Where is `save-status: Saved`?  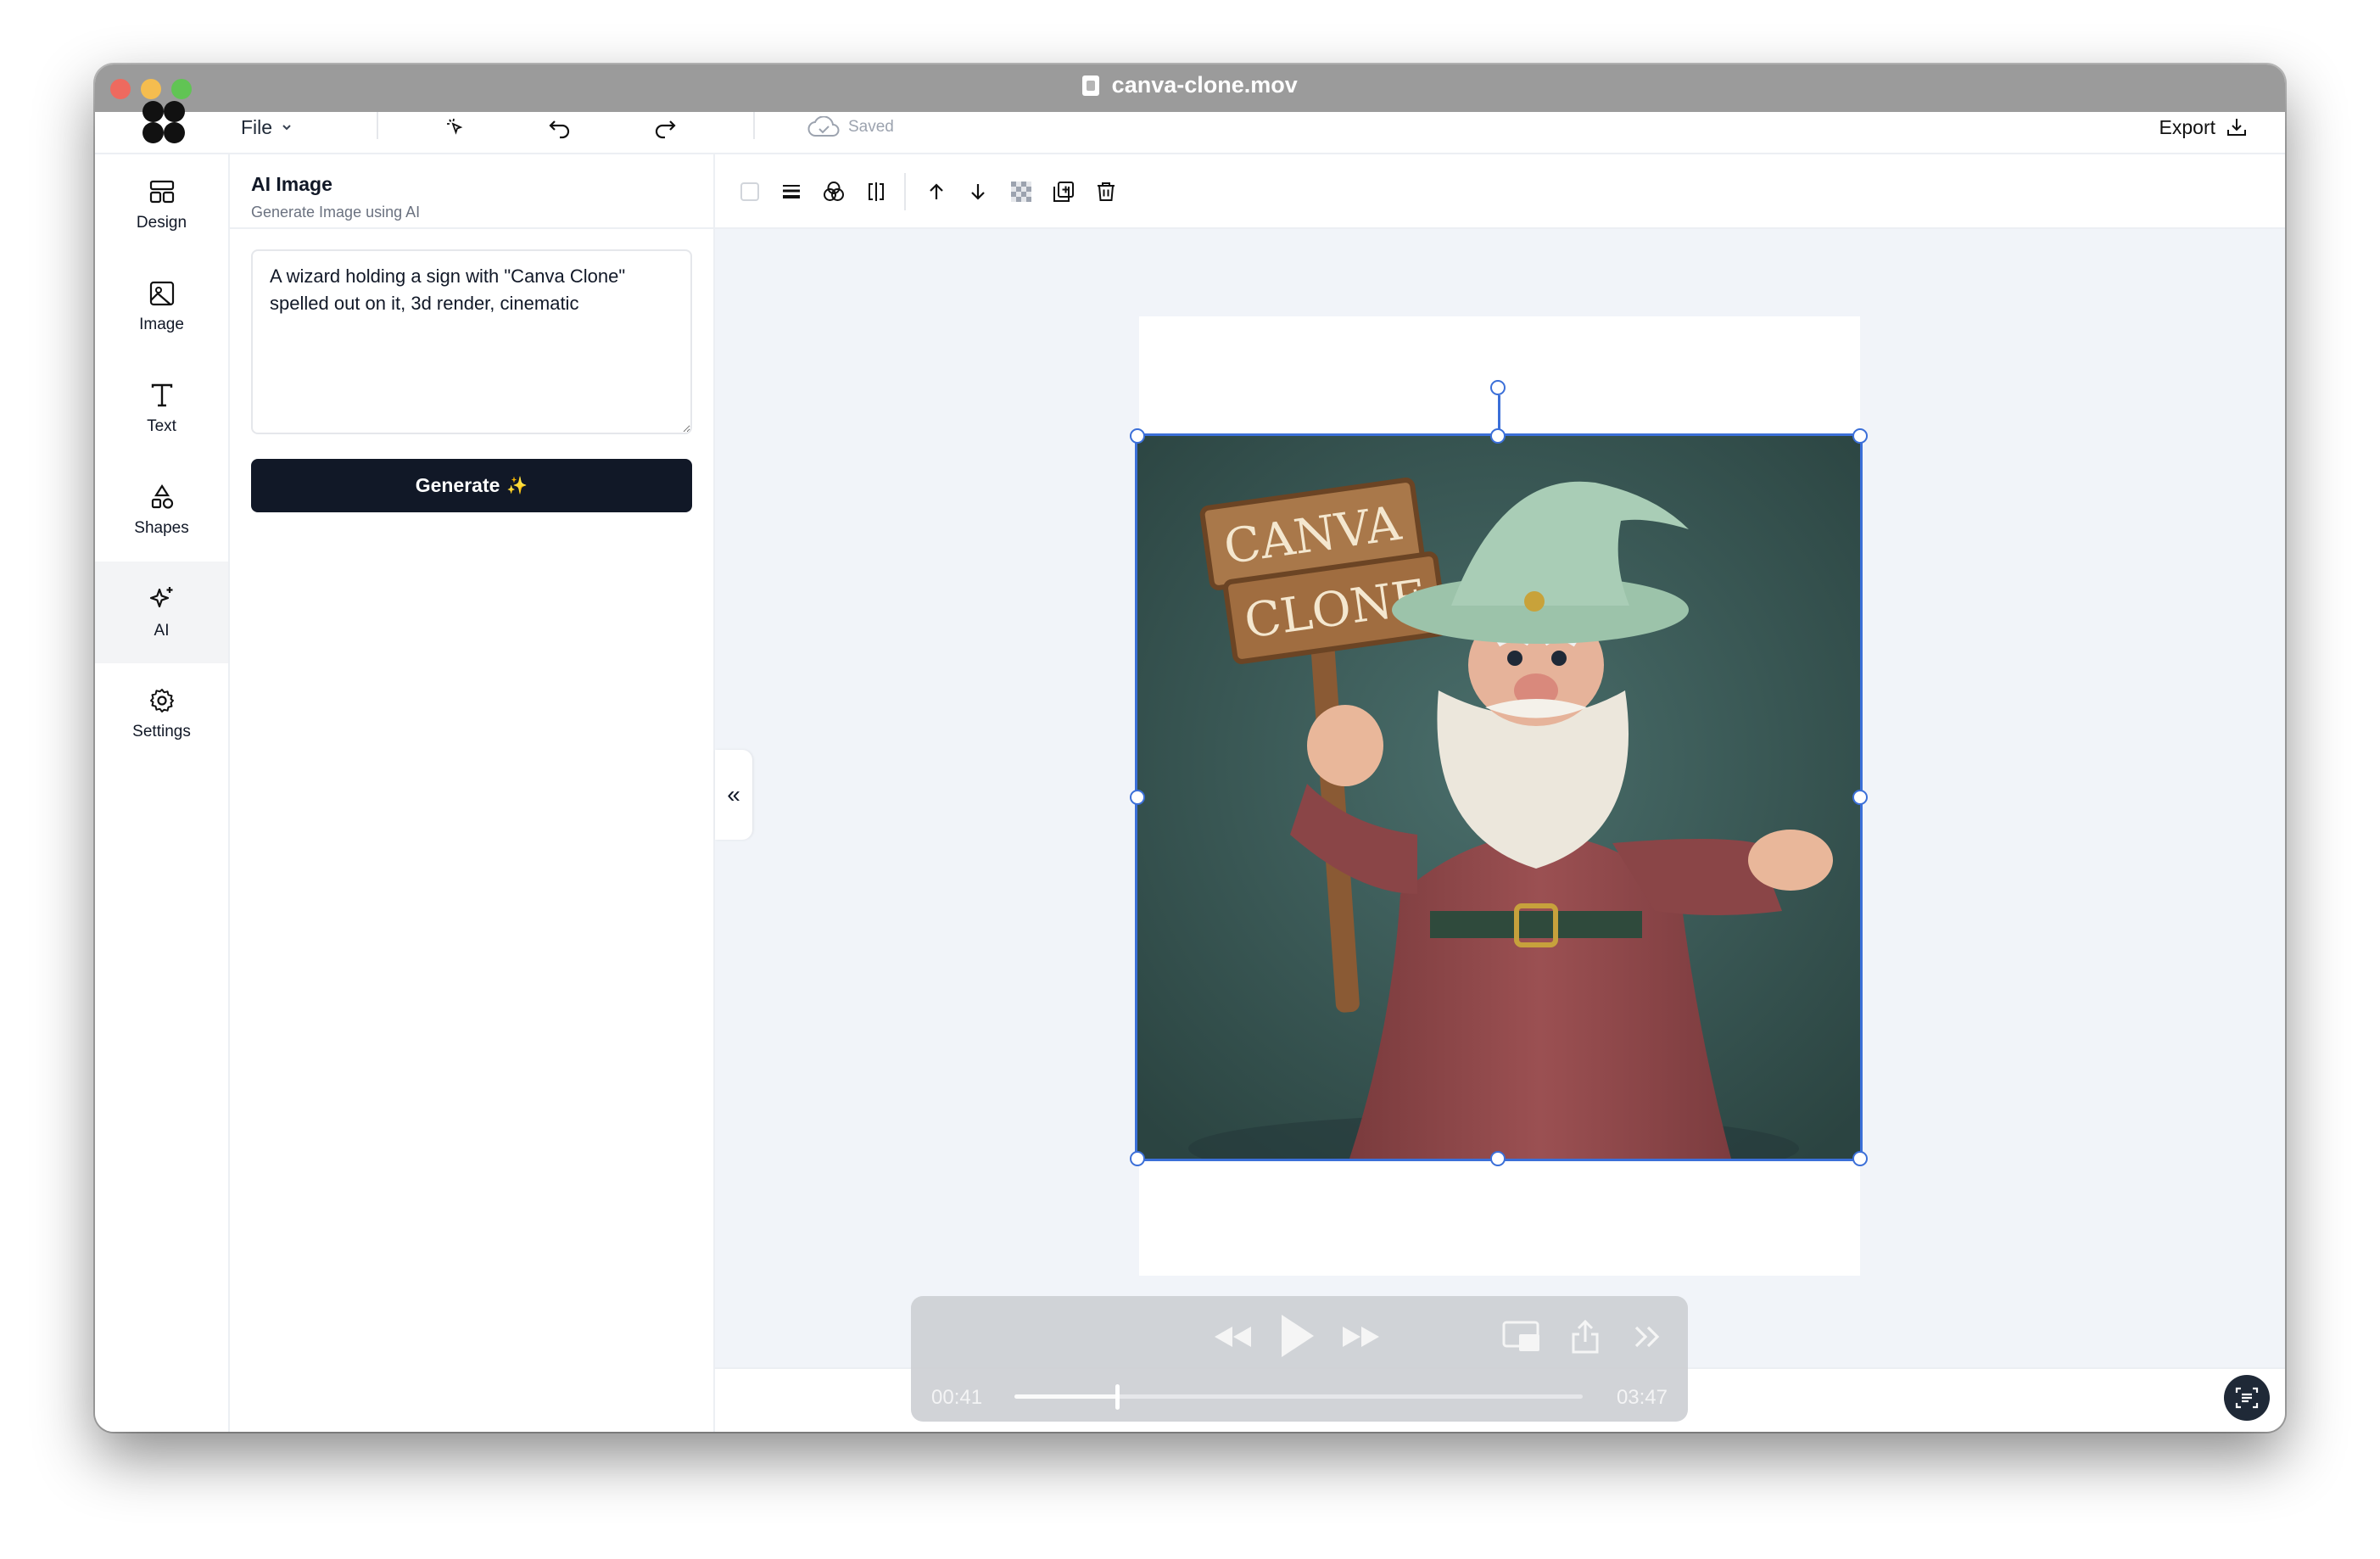
save-status: Saved is located at coordinates (850, 127).